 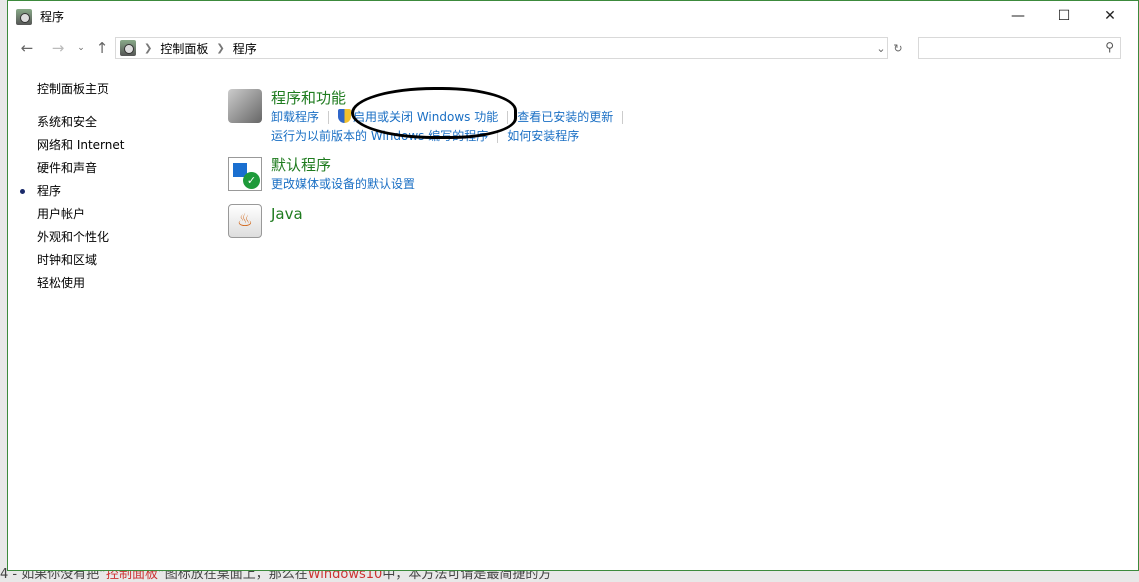 What do you see at coordinates (52, 17) in the screenshot?
I see `window-title: 程序` at bounding box center [52, 17].